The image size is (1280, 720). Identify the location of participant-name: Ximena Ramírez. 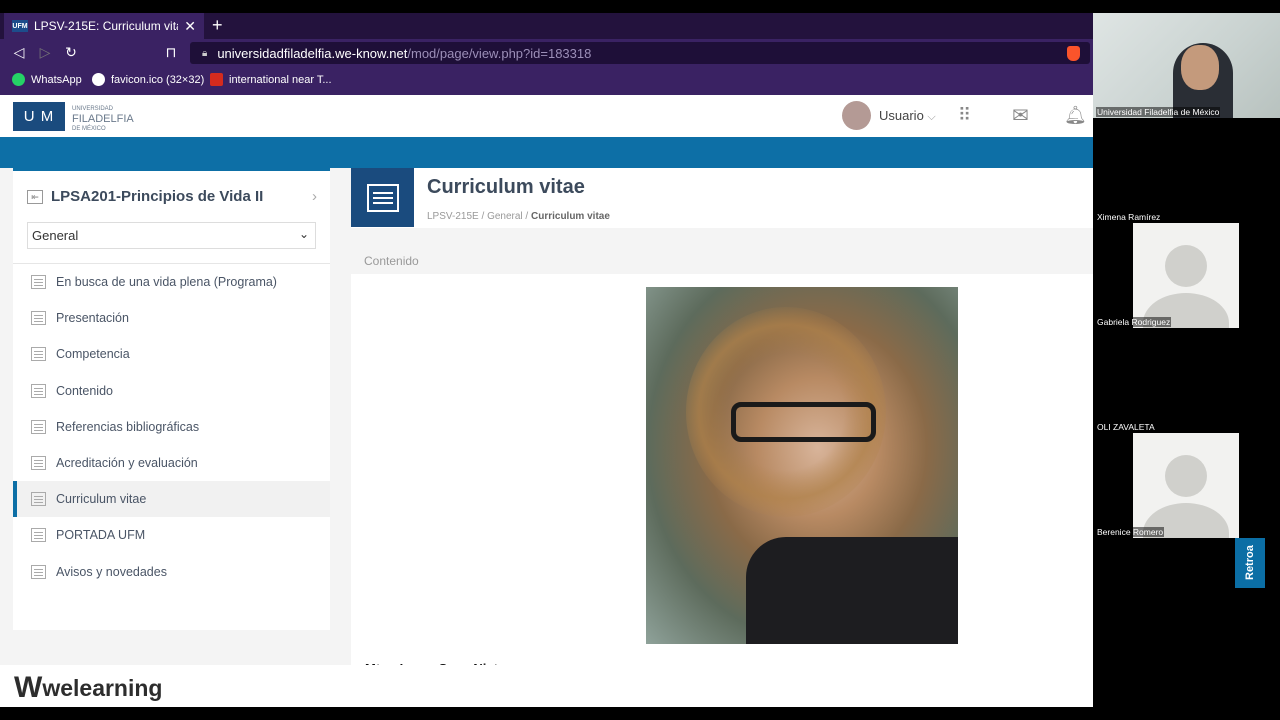
(1129, 217).